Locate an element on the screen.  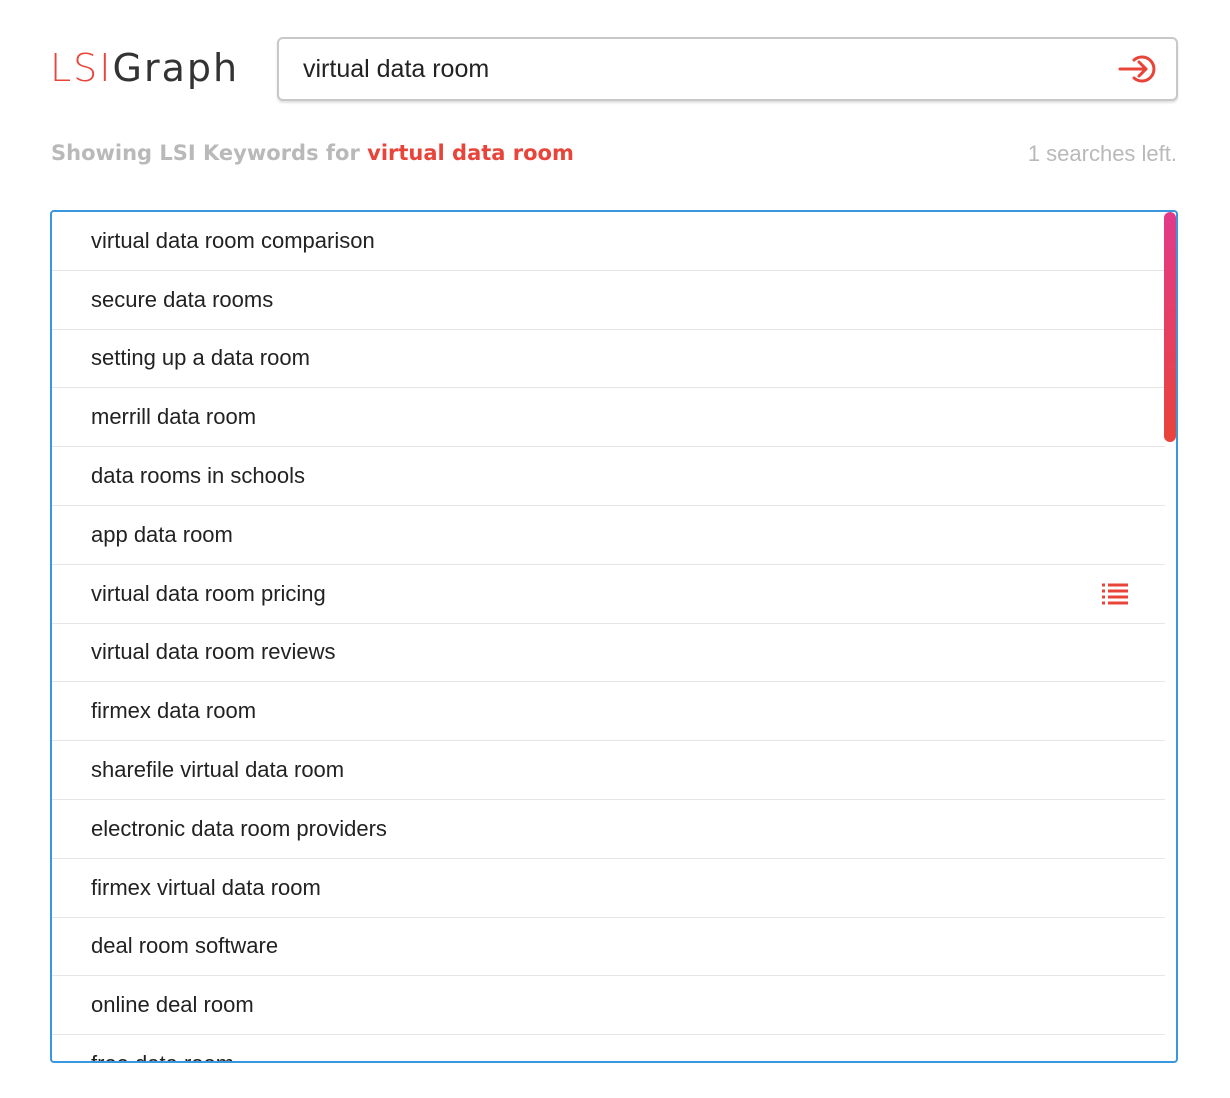
result-keyword: setting up a data room is located at coordinates (200, 358).